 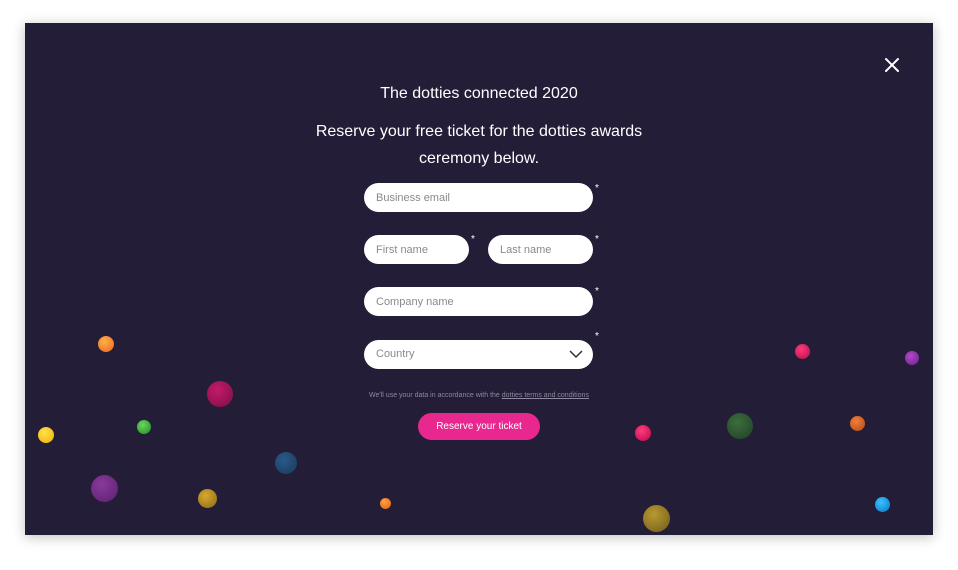 What do you see at coordinates (479, 426) in the screenshot?
I see `reserve-ticket-button: Reserve your ticket` at bounding box center [479, 426].